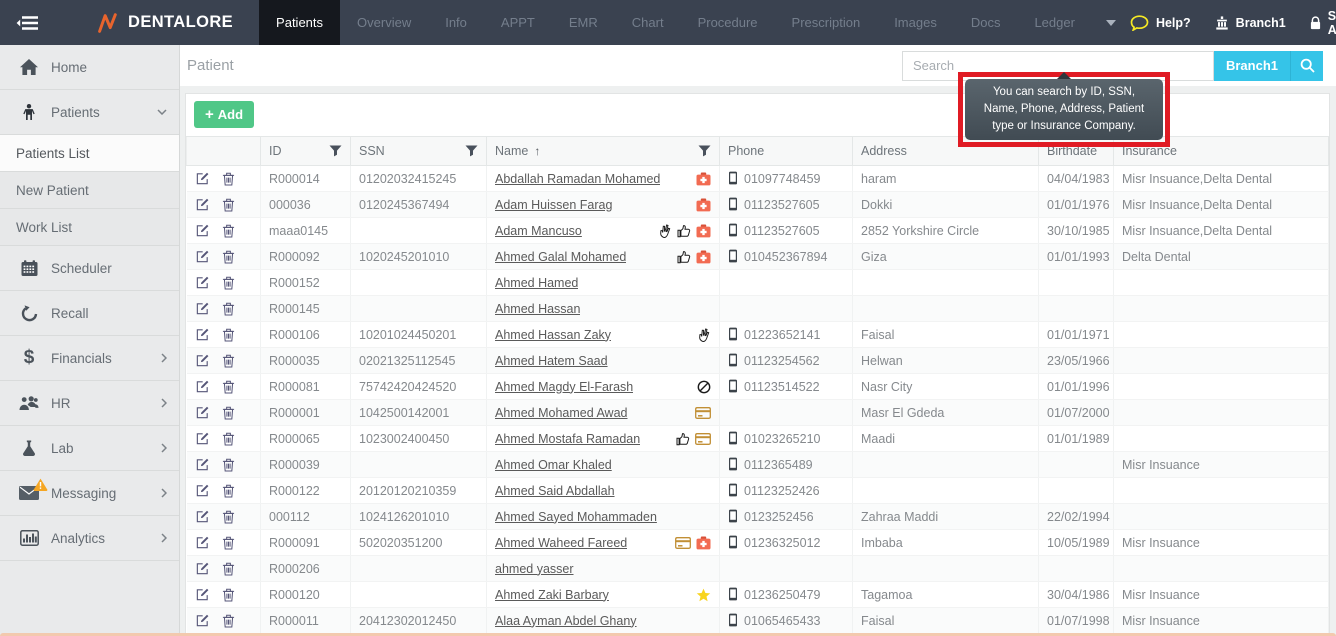 This screenshot has width=1336, height=636. I want to click on sidebar-item-patients-list: Patients List, so click(89, 153).